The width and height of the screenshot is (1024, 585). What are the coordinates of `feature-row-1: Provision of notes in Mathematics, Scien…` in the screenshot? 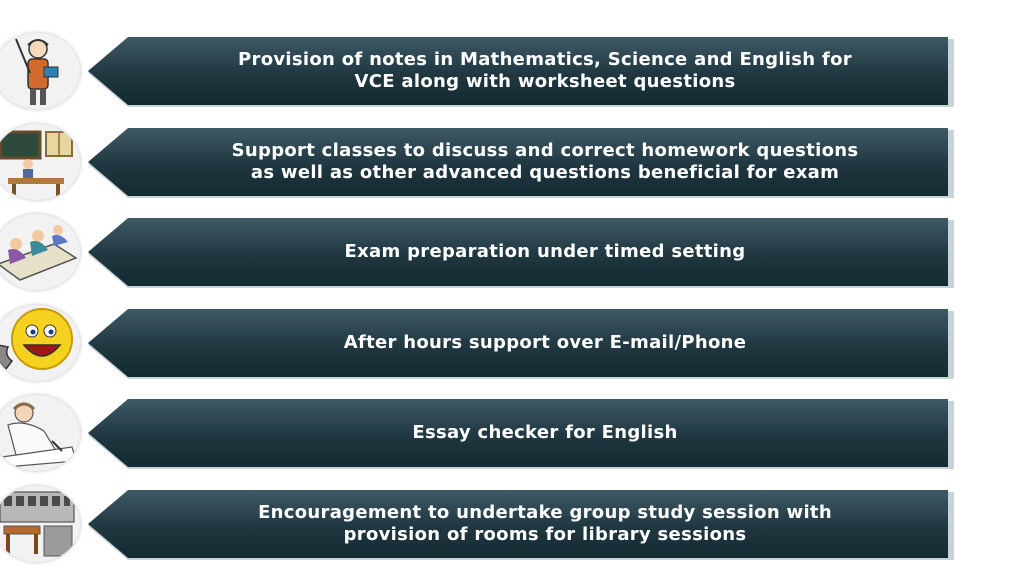 It's located at (512, 71).